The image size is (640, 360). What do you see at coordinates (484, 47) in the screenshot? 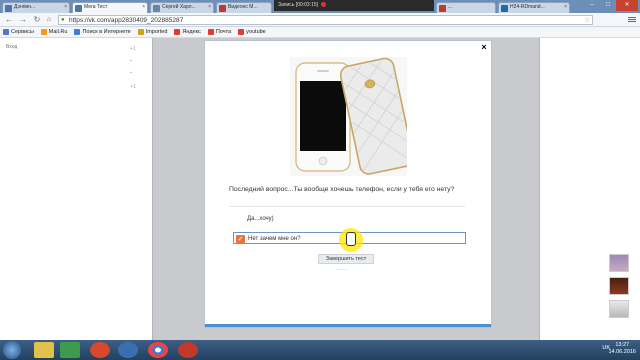
I see `close-icon: ×` at bounding box center [484, 47].